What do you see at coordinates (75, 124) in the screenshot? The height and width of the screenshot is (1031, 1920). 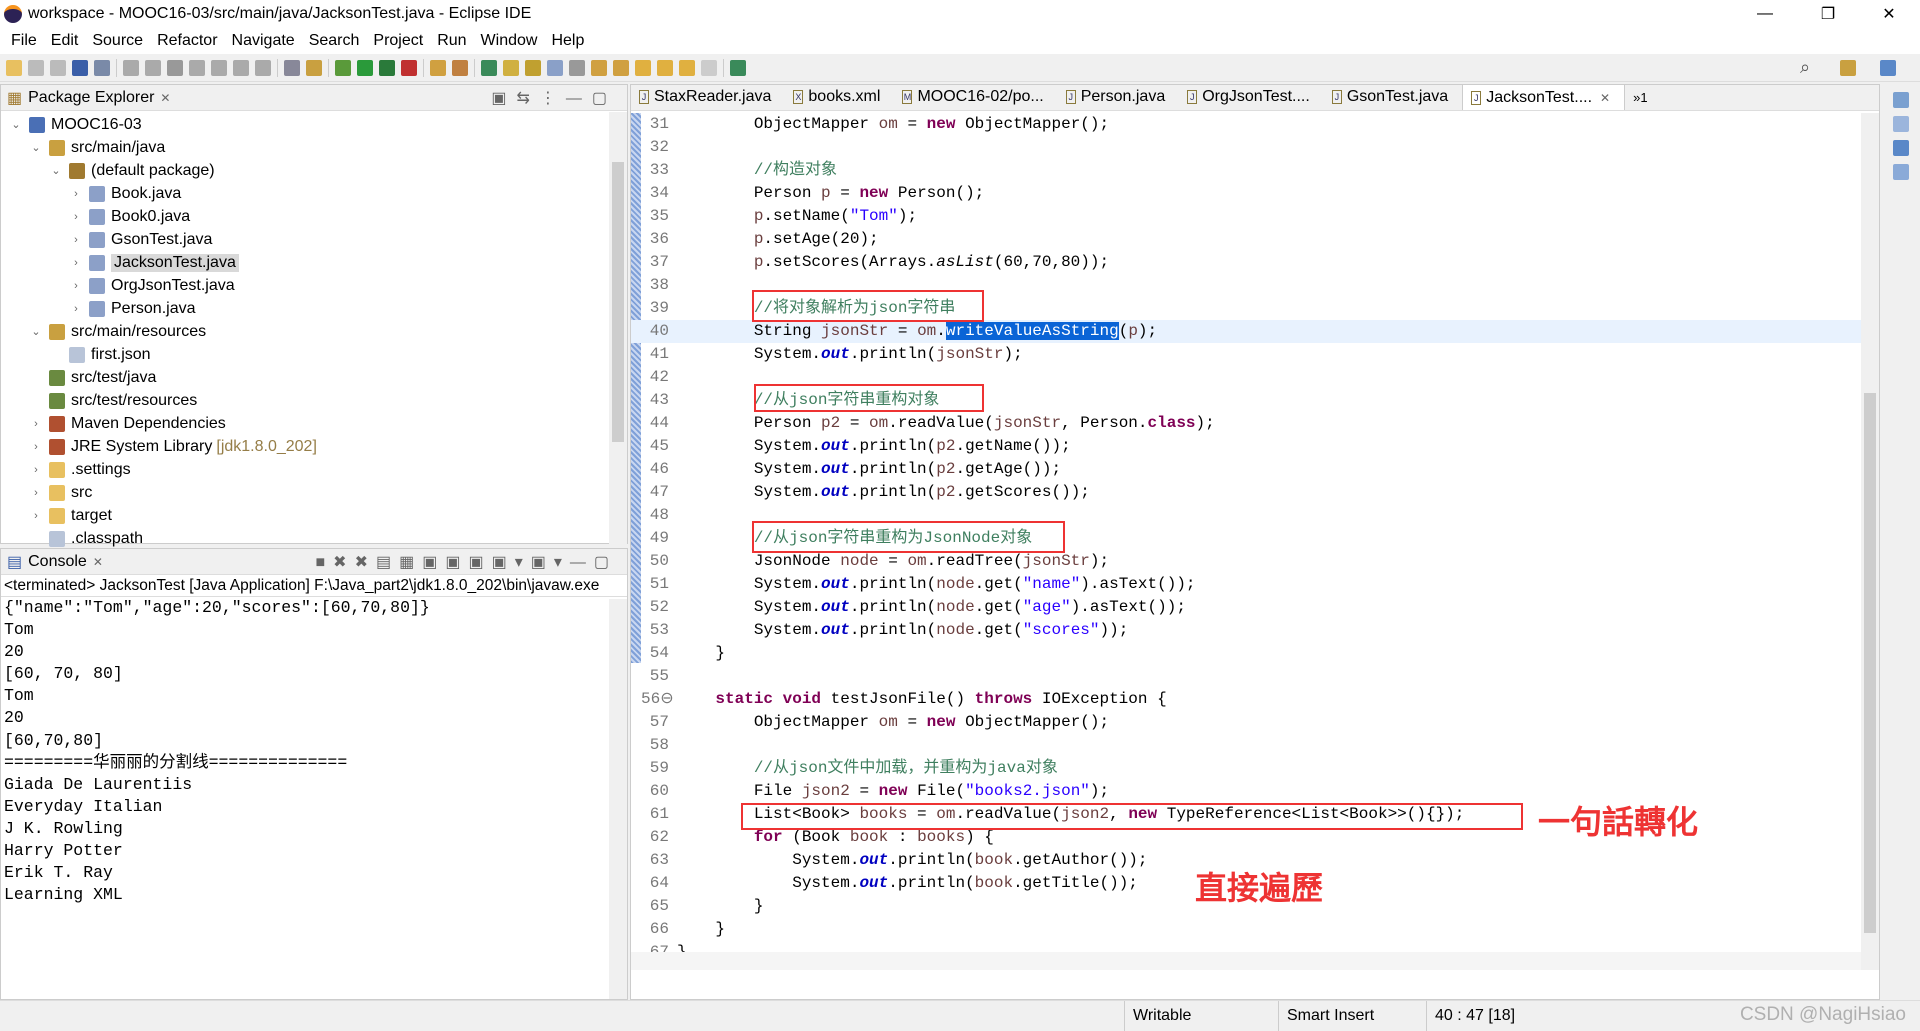 I see `tree-item: ⌄ MOOC16-03` at bounding box center [75, 124].